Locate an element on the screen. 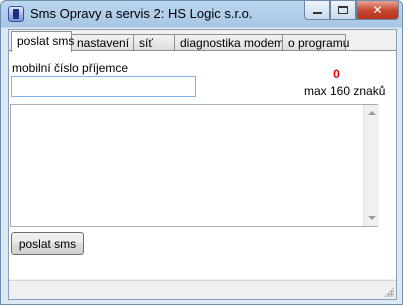  resize-grip-icon is located at coordinates (389, 292).